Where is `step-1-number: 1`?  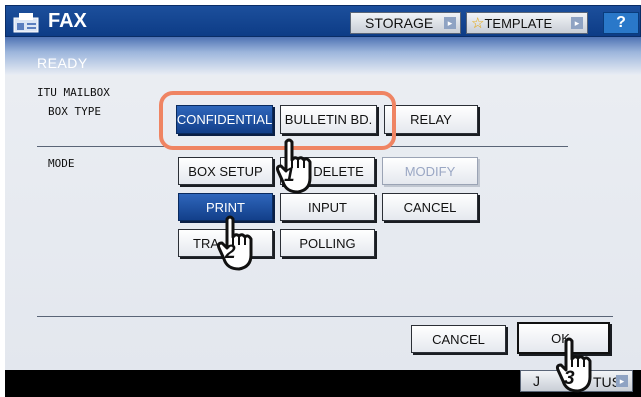 step-1-number: 1 is located at coordinates (289, 175).